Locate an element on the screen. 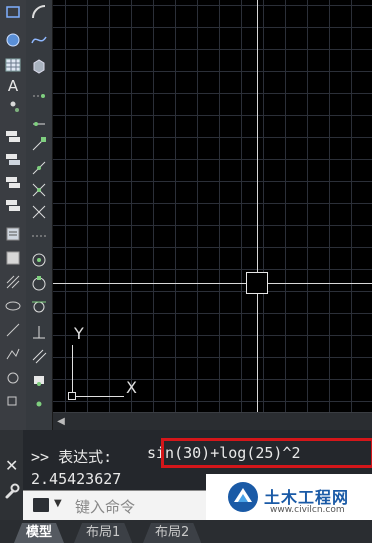  region-icon is located at coordinates (13, 258).